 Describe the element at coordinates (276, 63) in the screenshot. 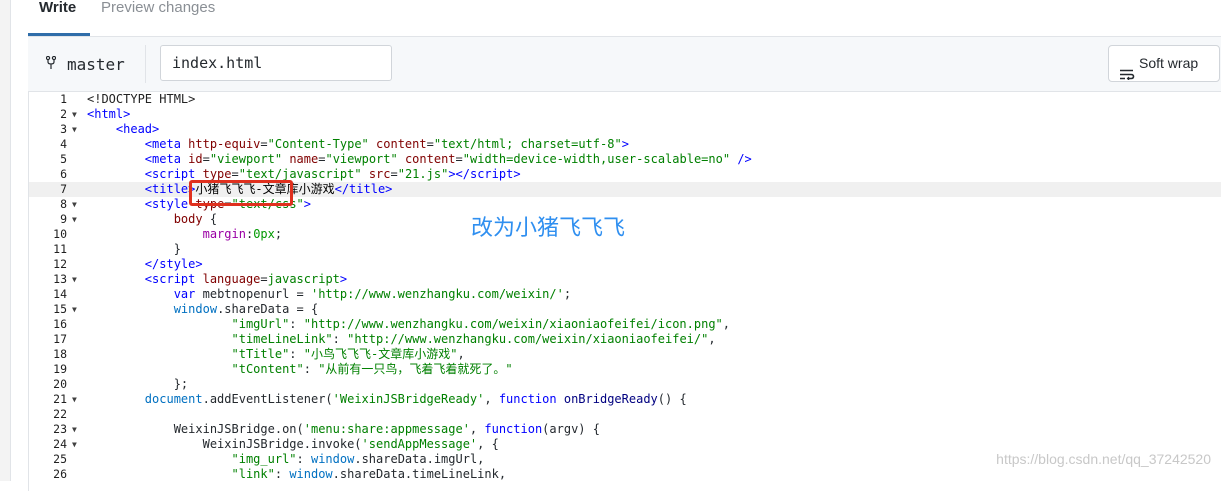

I see `filename-input: index.html` at that location.